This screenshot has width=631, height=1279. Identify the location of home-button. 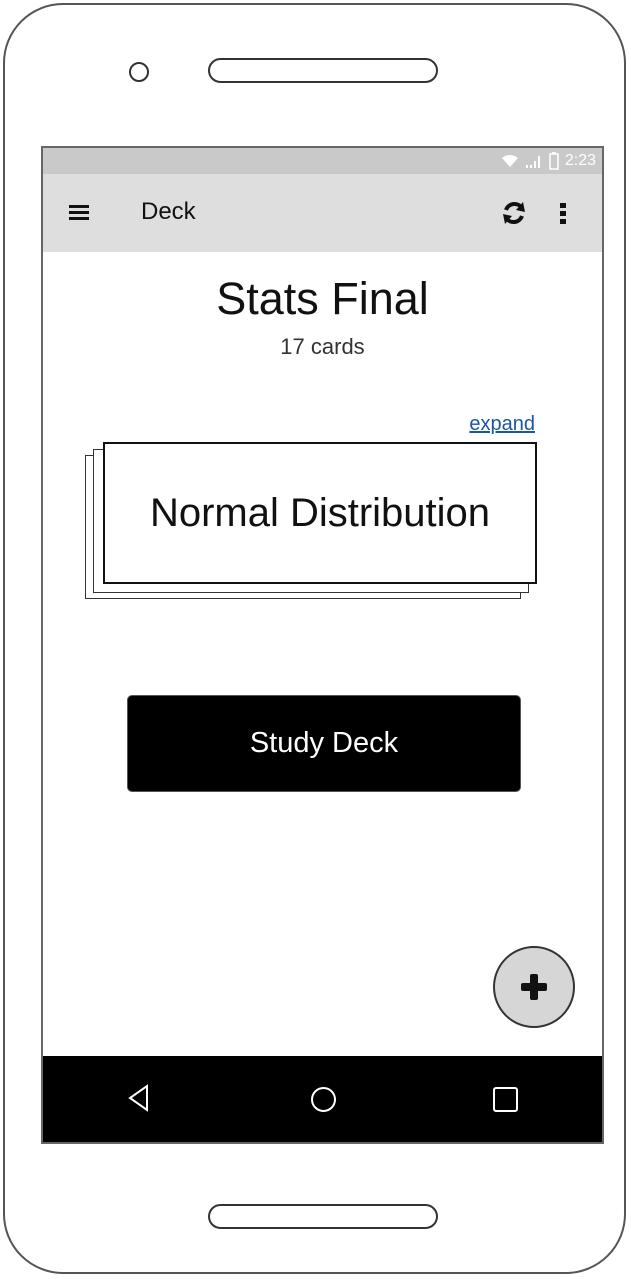
(323, 1216).